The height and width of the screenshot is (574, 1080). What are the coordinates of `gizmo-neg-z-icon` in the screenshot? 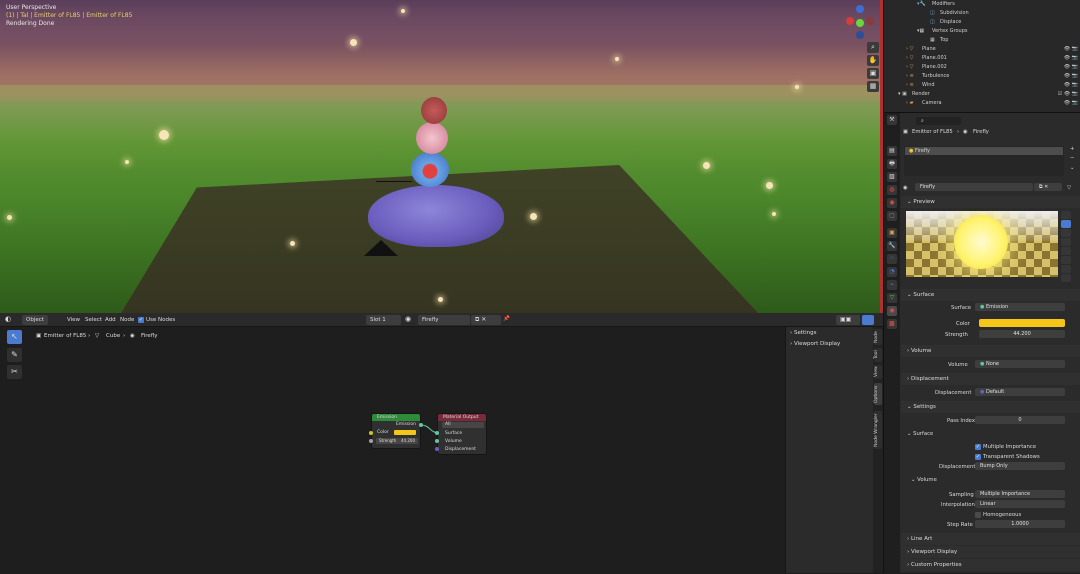 It's located at (860, 35).